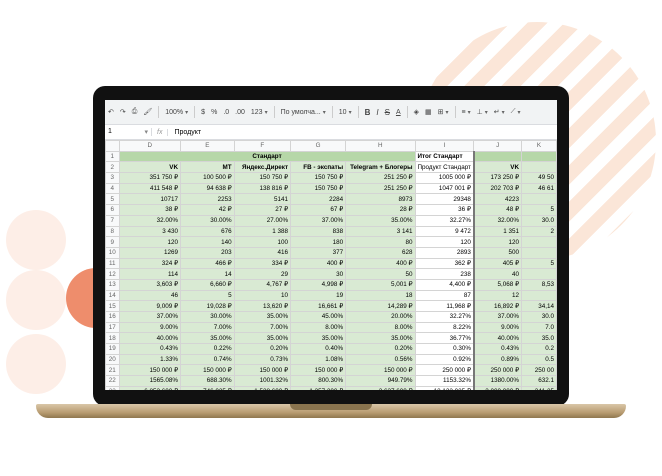  Describe the element at coordinates (112, 199) in the screenshot. I see `row-number: 5` at that location.